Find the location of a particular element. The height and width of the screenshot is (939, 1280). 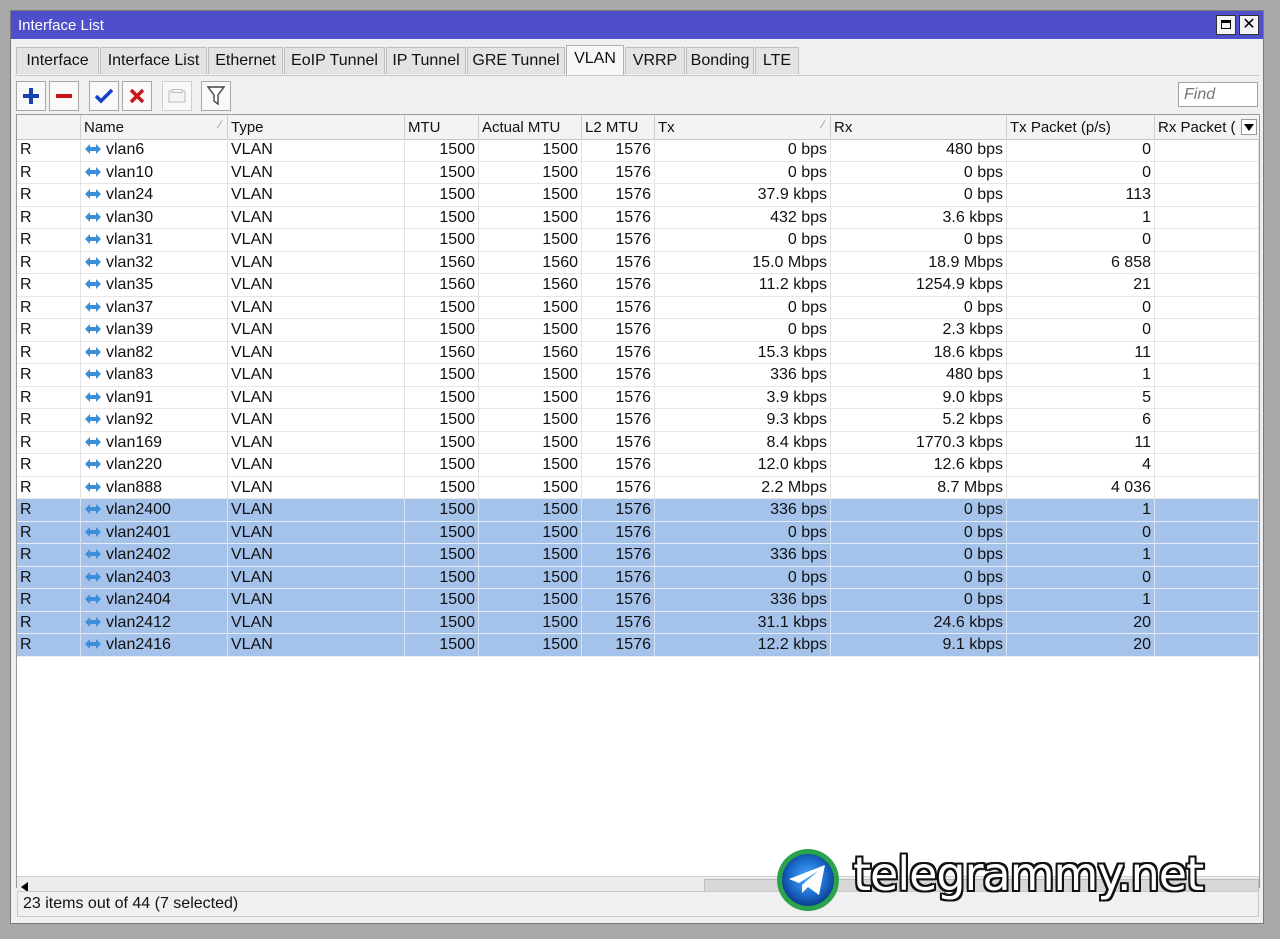

table-row: Rvlan2404 VLAN 1500 1500 1576 336 bps 0 bps 1 is located at coordinates (638, 600).